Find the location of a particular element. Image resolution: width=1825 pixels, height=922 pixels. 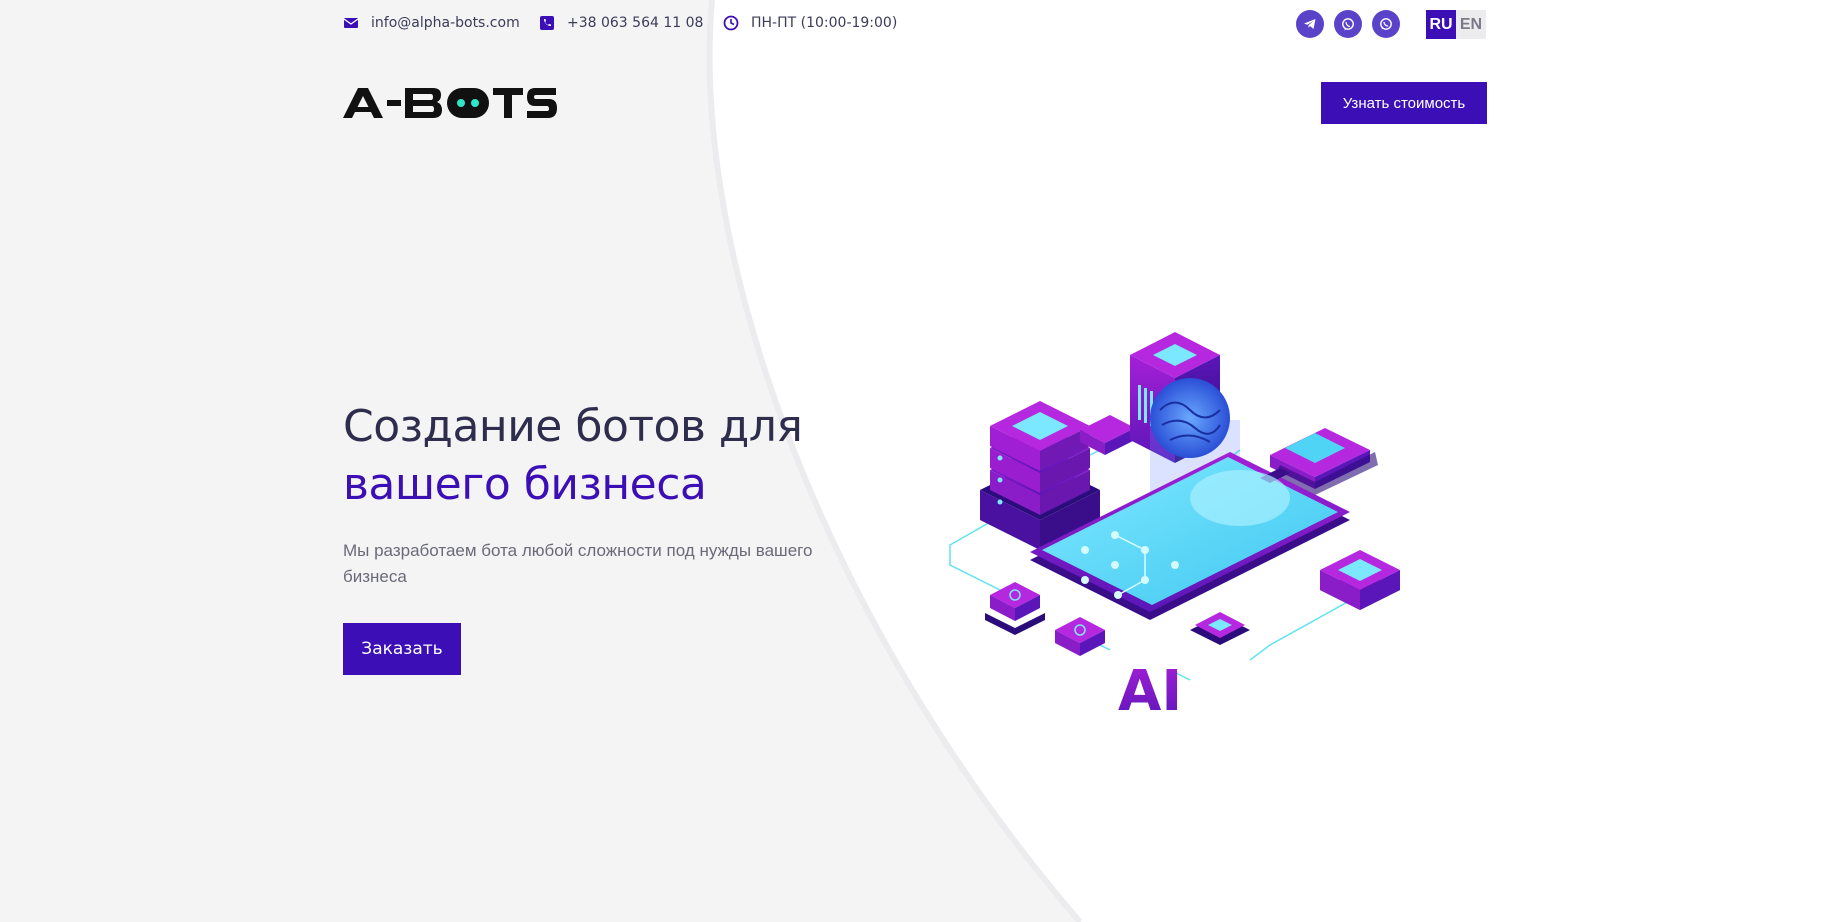

hours-contact: ПН-ПТ (10:00-19:00) is located at coordinates (810, 23).